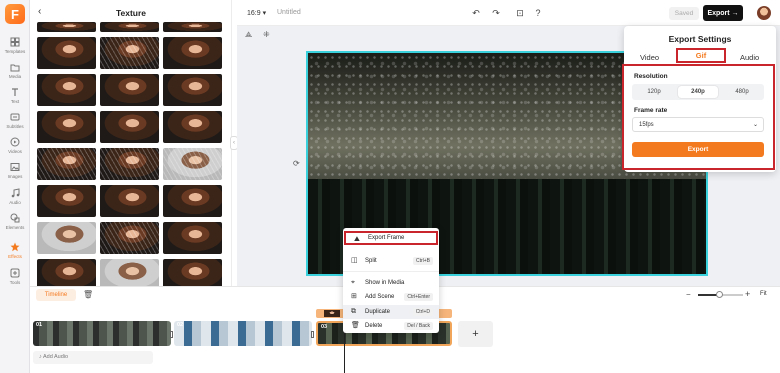  I want to click on resolution-options: 120p 240p 480p, so click(698, 92).